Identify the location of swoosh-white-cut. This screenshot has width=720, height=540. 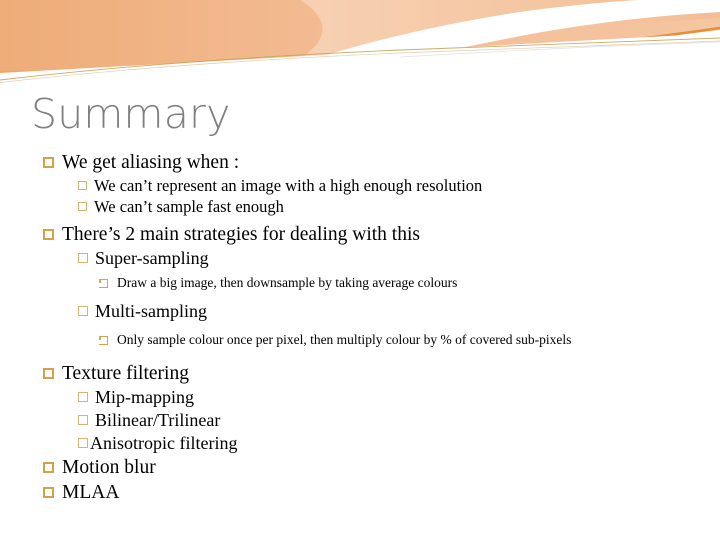
(470, 46).